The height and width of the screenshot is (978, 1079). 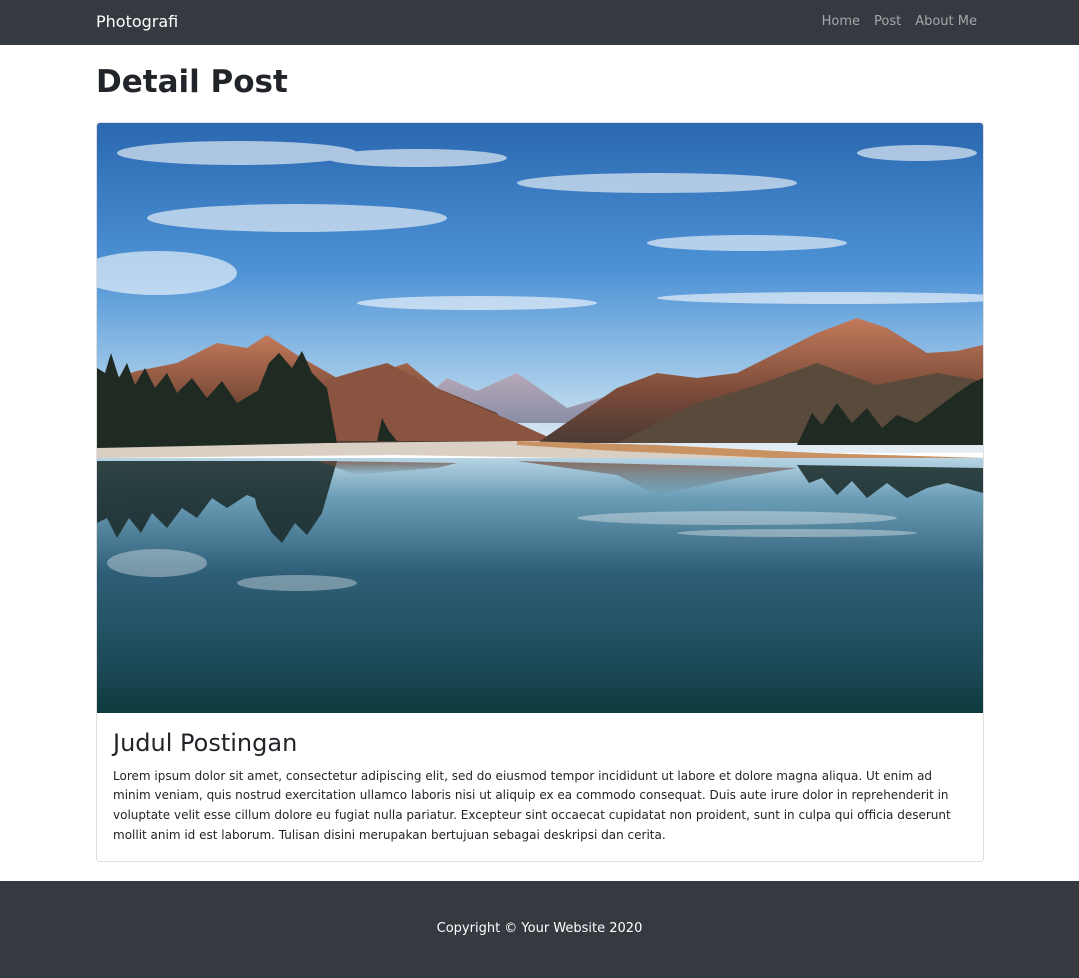 I want to click on navbar: Photografi Home Post About Me, so click(x=539, y=22).